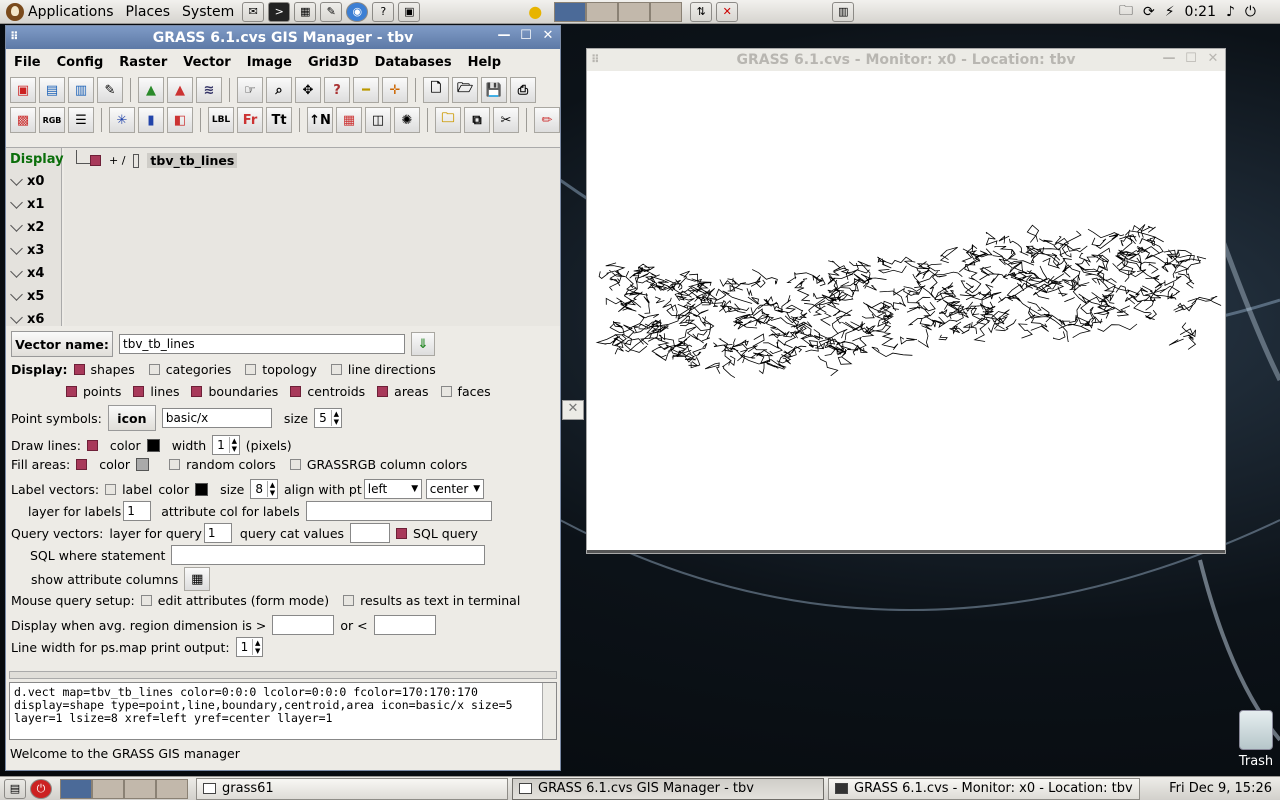 This screenshot has width=1280, height=800. Describe the element at coordinates (33, 273) in the screenshot. I see `monitor-x4: x4` at that location.